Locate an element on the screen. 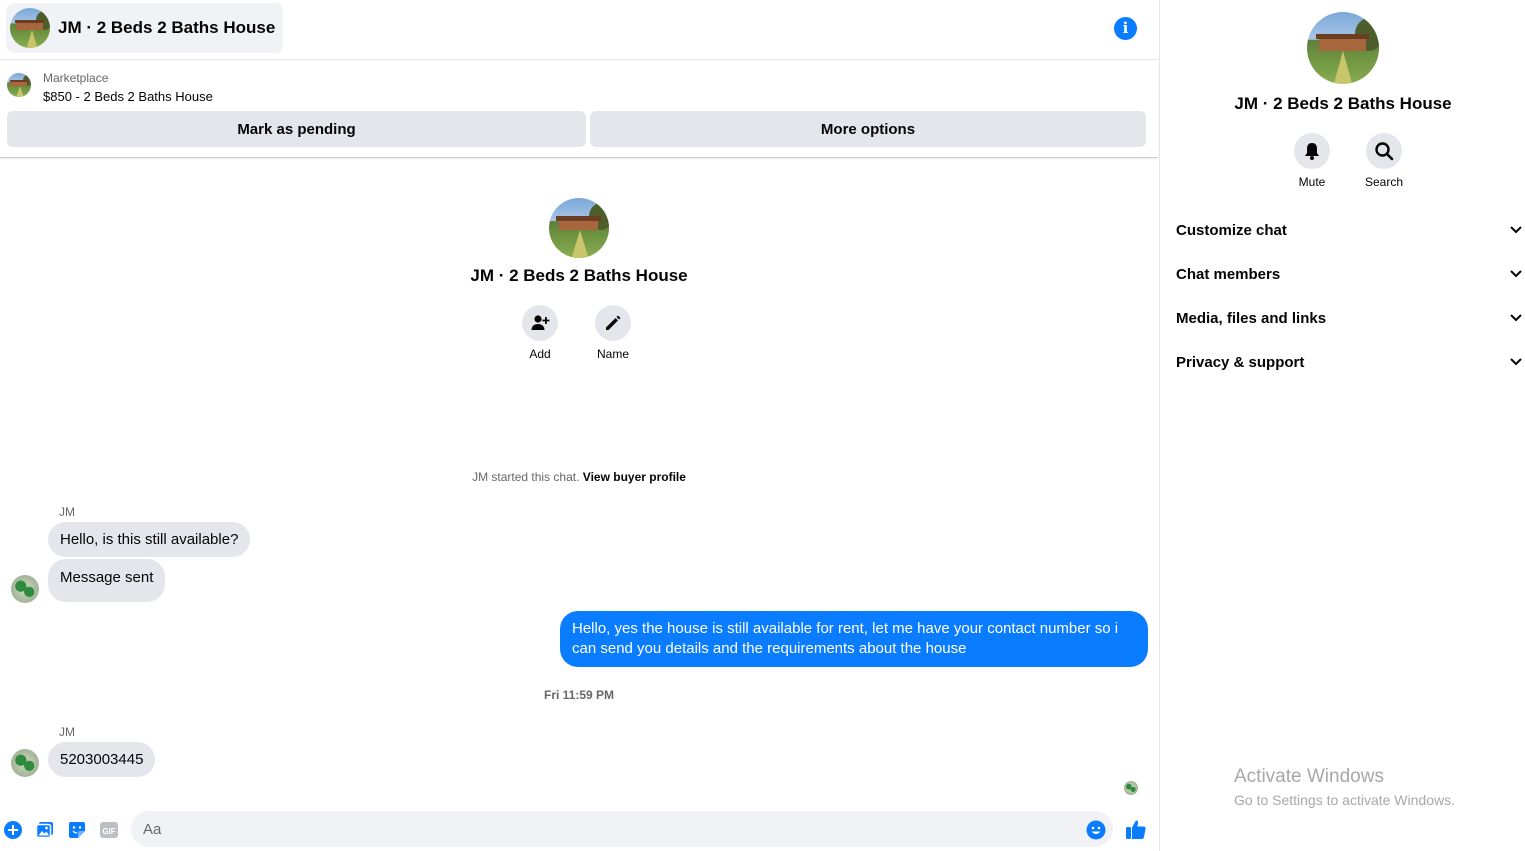  pencil-icon is located at coordinates (613, 322).